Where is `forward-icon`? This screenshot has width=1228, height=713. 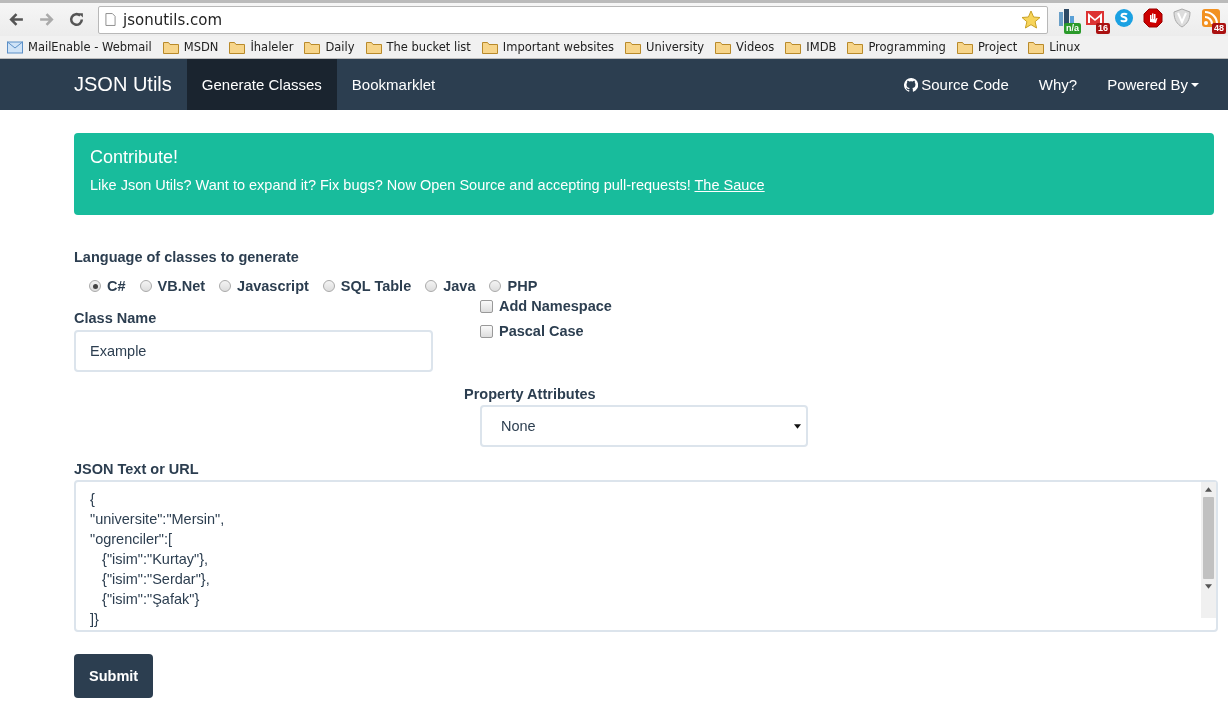 forward-icon is located at coordinates (46, 19).